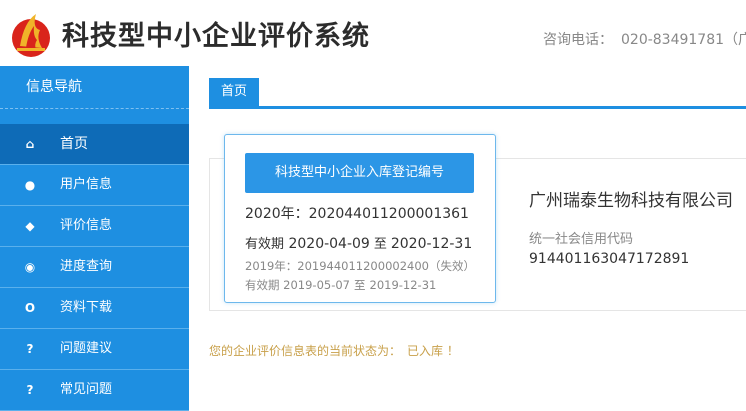  I want to click on circle-icon: O, so click(30, 308).